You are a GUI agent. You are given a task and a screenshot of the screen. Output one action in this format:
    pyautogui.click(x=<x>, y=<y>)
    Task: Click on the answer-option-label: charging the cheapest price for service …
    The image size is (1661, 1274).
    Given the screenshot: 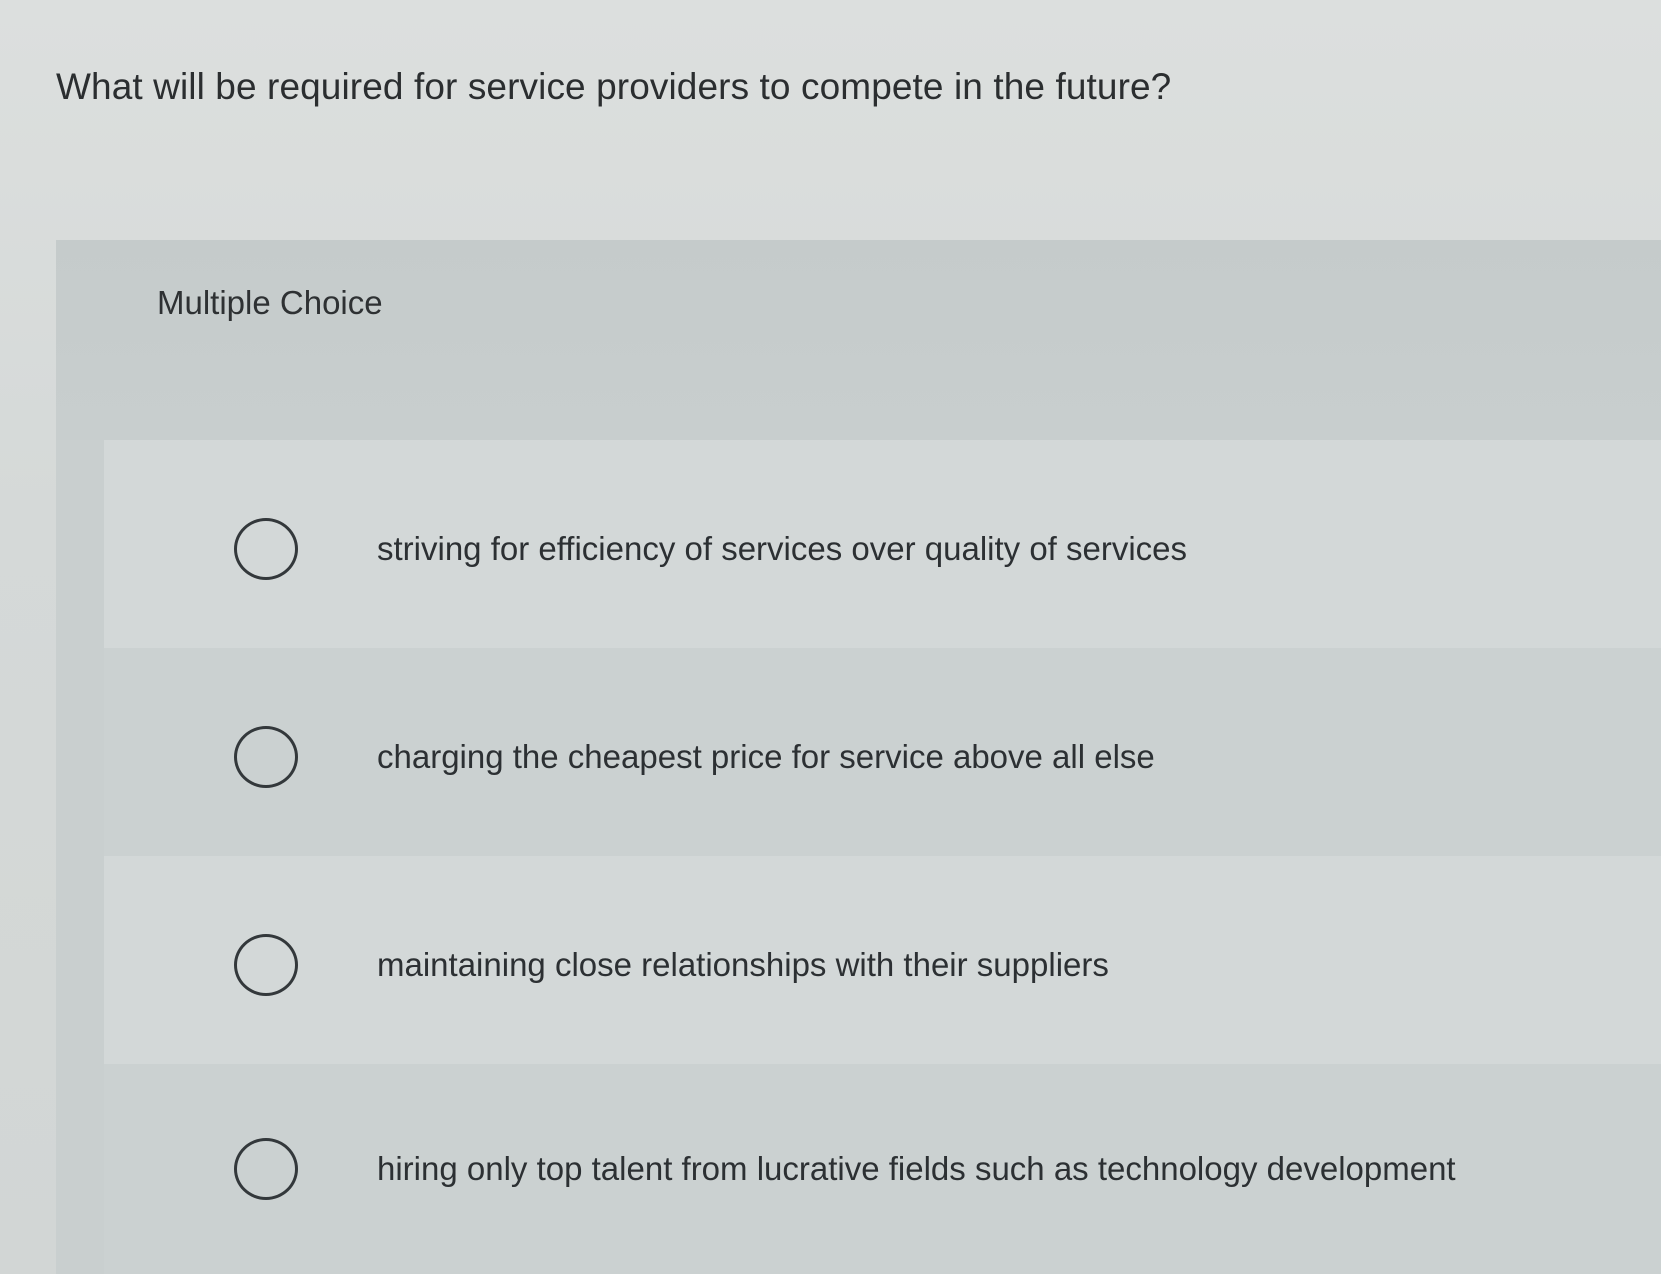 What is the action you would take?
    pyautogui.click(x=766, y=756)
    